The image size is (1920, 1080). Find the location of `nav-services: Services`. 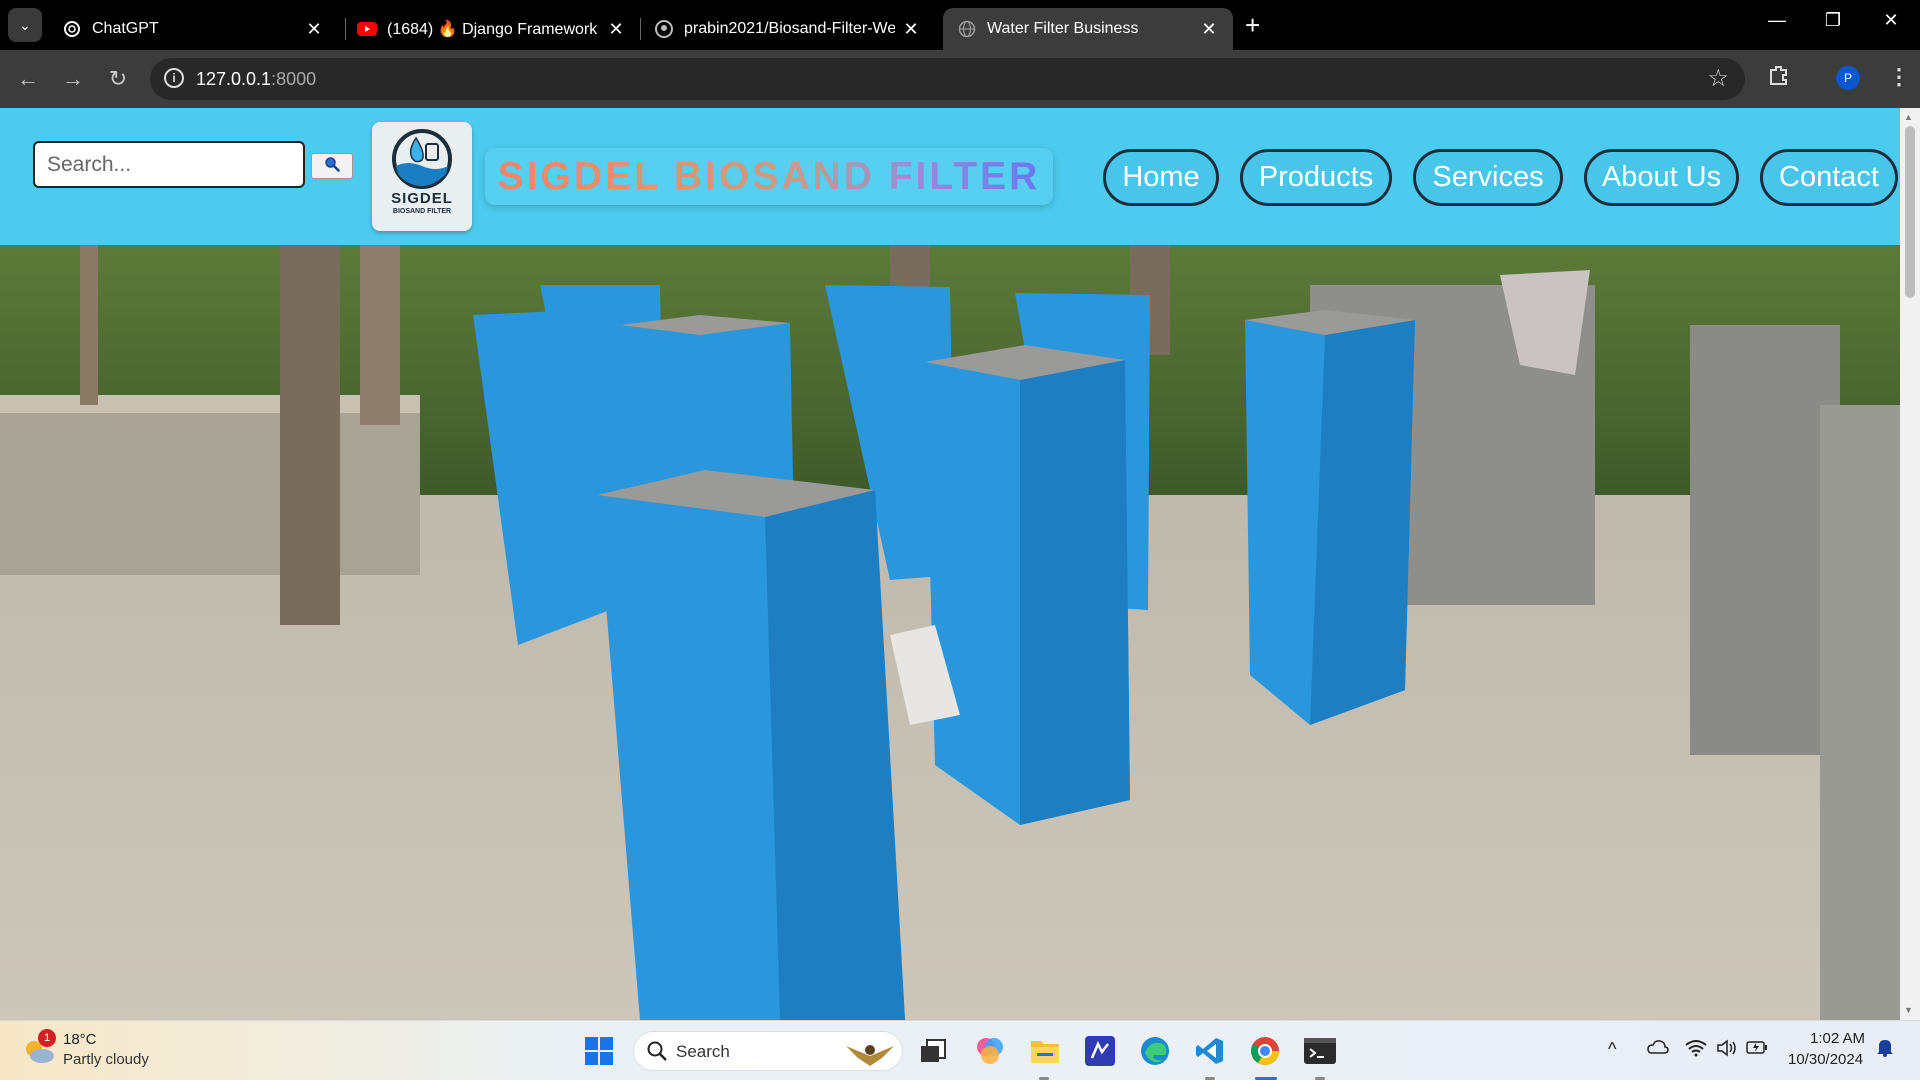

nav-services: Services is located at coordinates (1488, 177).